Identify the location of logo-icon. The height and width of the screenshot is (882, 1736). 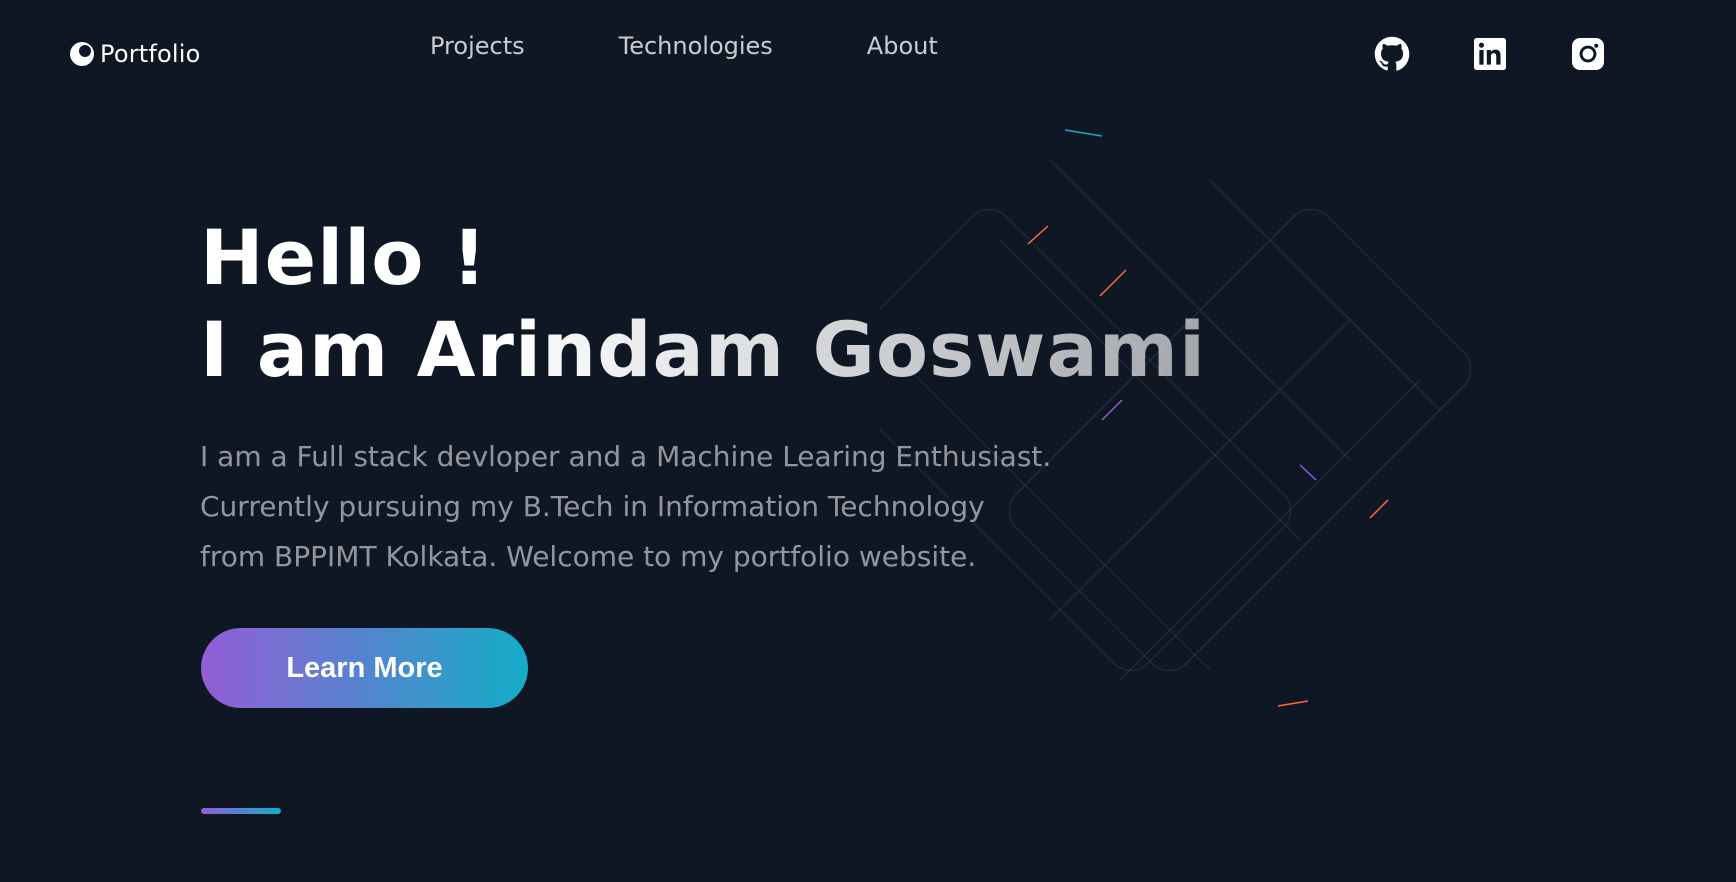
(82, 54).